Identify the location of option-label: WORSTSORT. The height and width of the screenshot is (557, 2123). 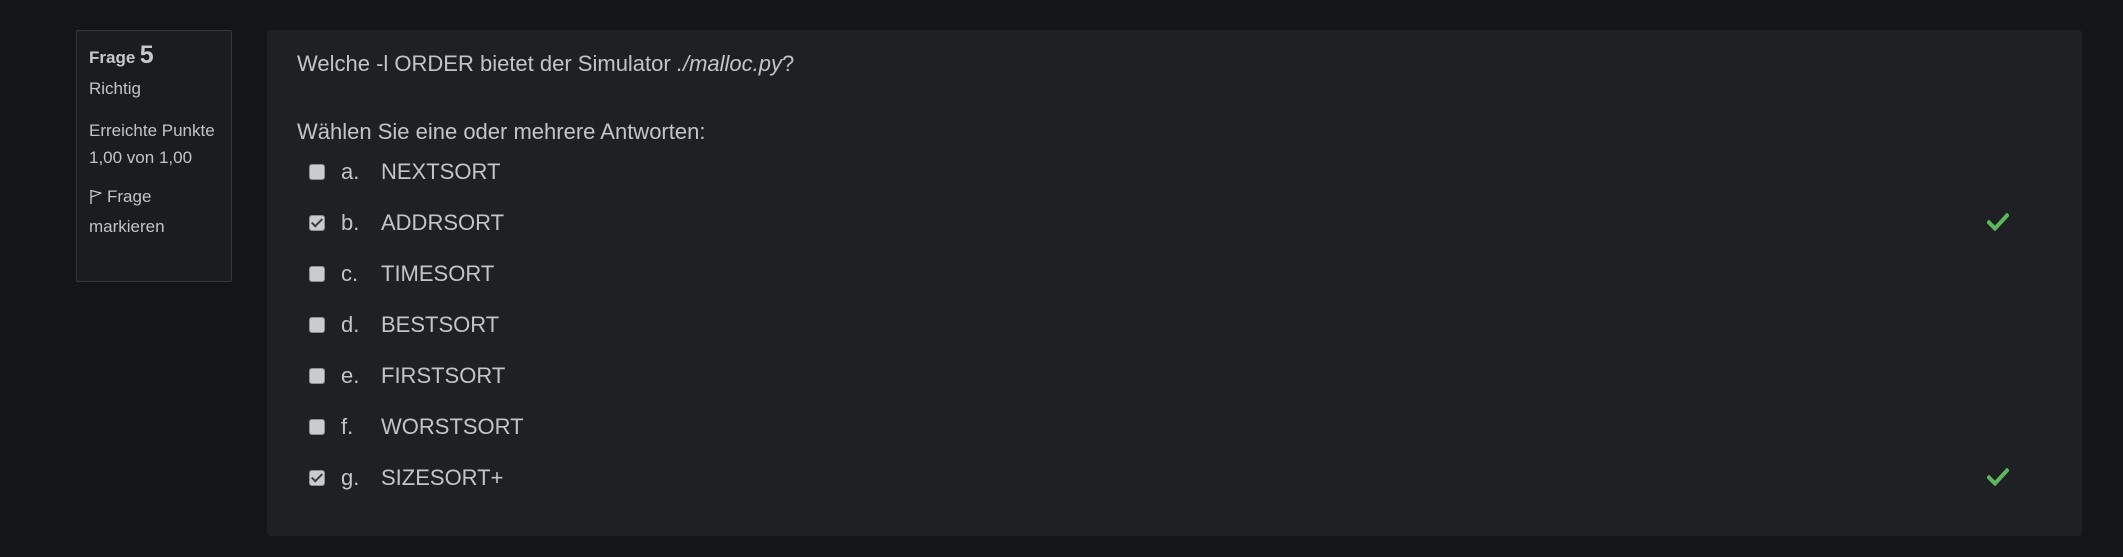
(452, 427).